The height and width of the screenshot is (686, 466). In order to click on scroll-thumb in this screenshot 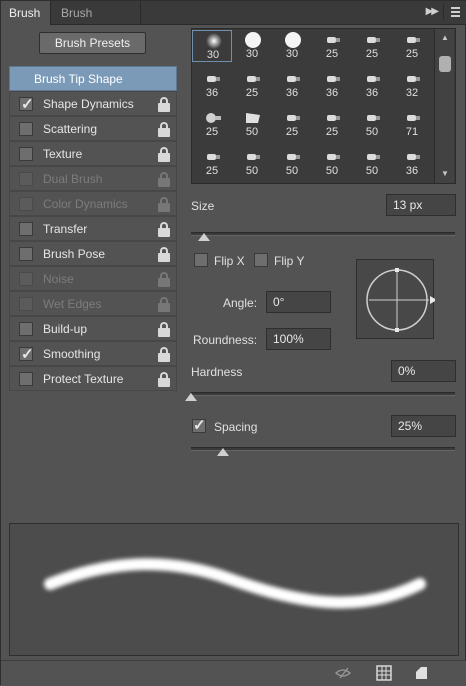, I will do `click(445, 64)`.